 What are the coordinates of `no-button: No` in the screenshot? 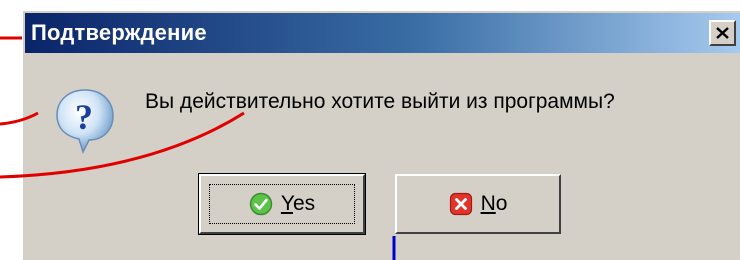 It's located at (478, 204).